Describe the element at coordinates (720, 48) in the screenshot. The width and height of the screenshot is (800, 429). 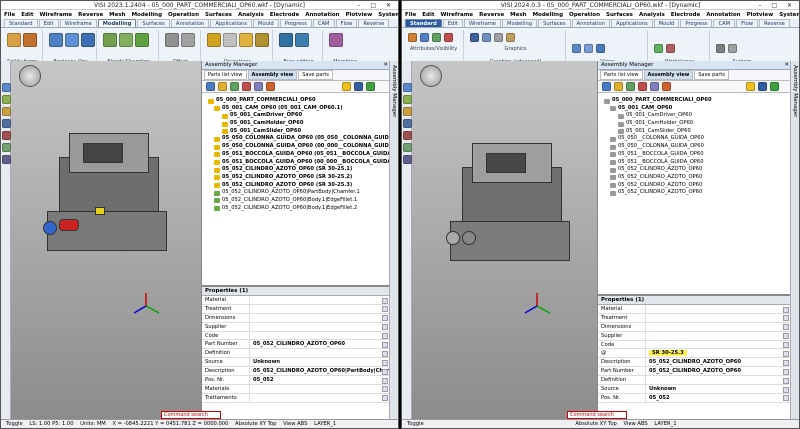
I see `settings-icon` at that location.